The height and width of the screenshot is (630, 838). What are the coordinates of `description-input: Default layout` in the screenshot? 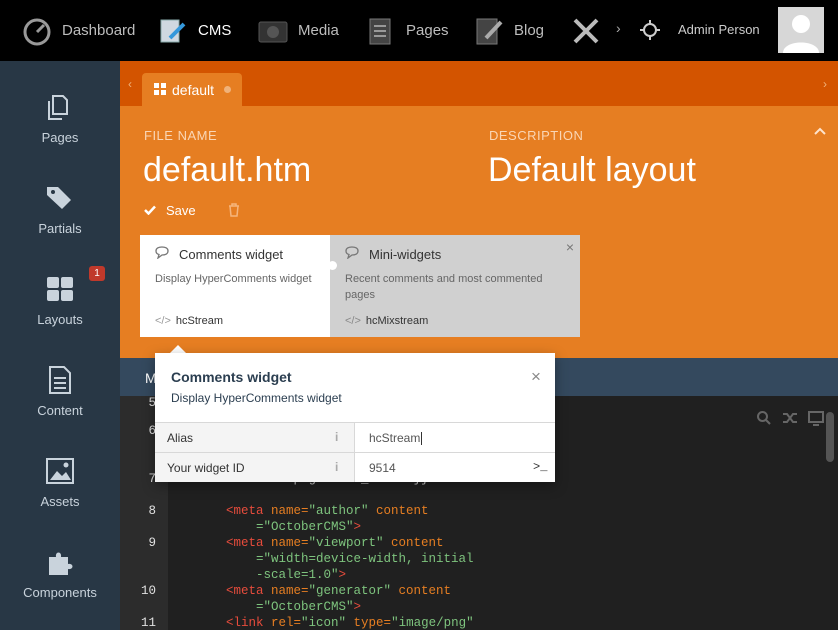 It's located at (592, 170).